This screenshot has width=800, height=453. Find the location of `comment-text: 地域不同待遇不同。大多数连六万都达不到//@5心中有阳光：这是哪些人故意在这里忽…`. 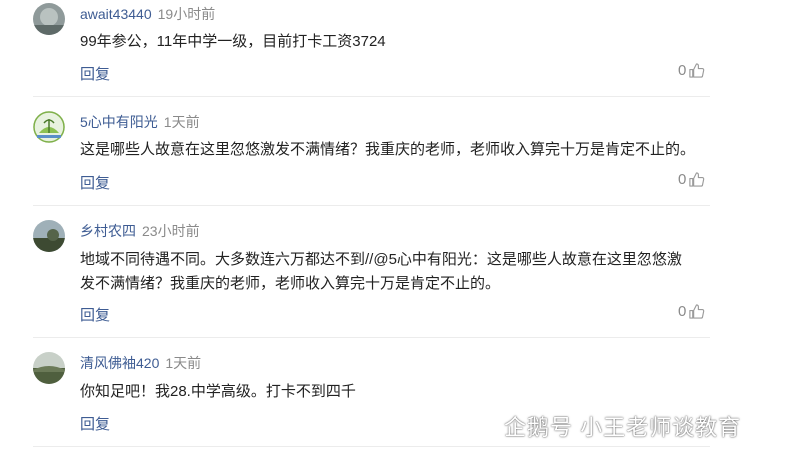

comment-text: 地域不同待遇不同。大多数连六万都达不到//@5心中有阳光：这是哪些人故意在这里忽… is located at coordinates (395, 272).